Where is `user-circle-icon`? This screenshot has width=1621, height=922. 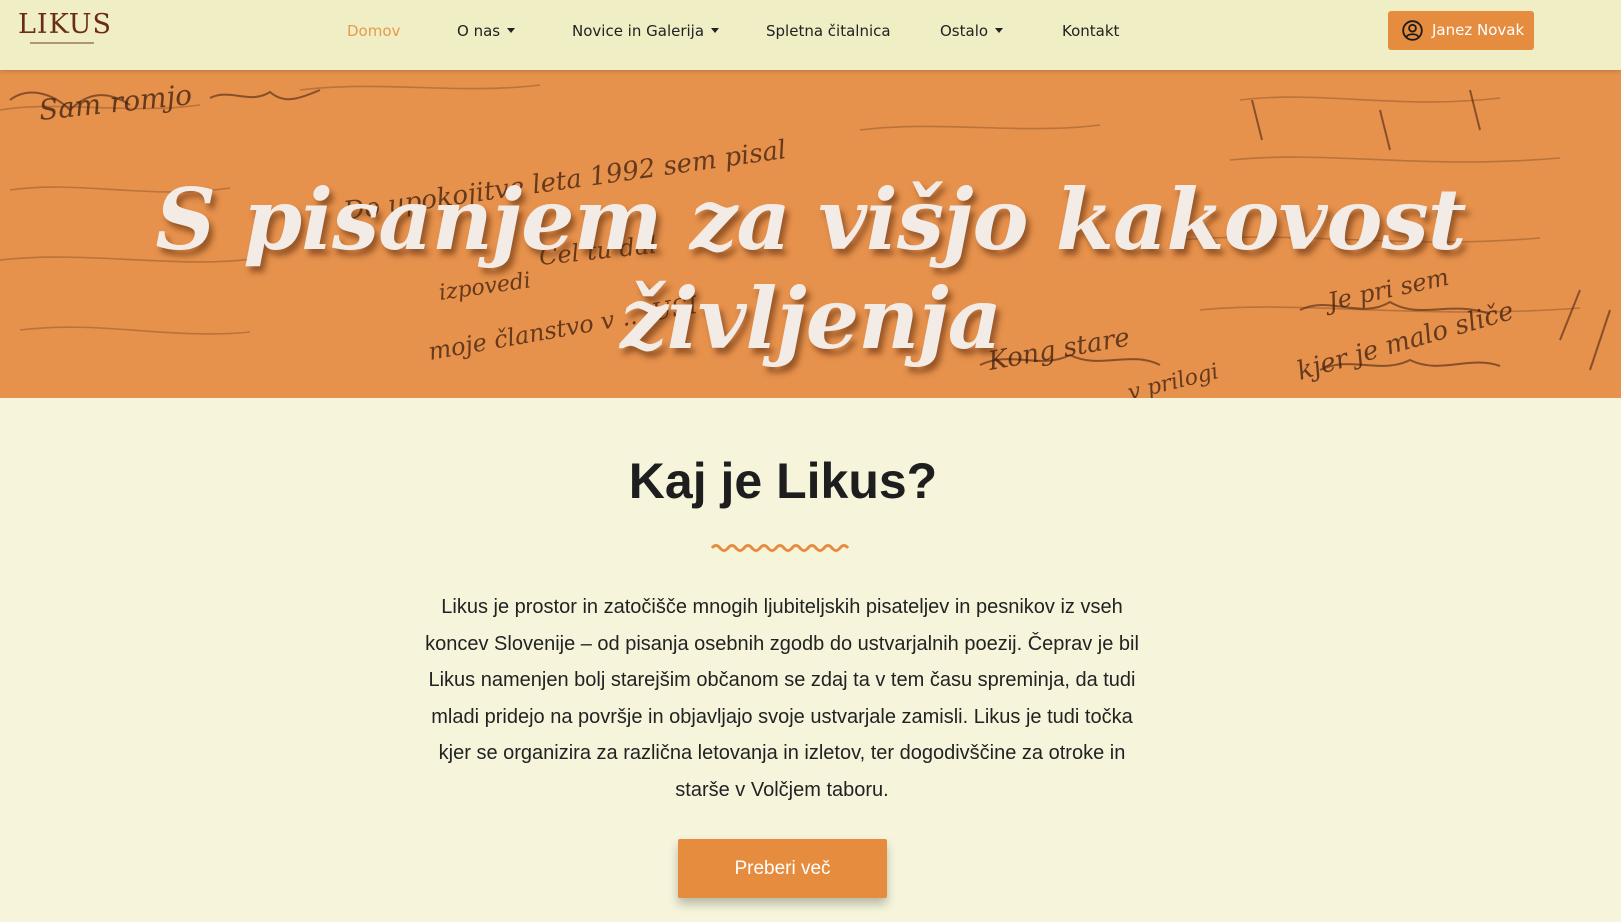
user-circle-icon is located at coordinates (1412, 30).